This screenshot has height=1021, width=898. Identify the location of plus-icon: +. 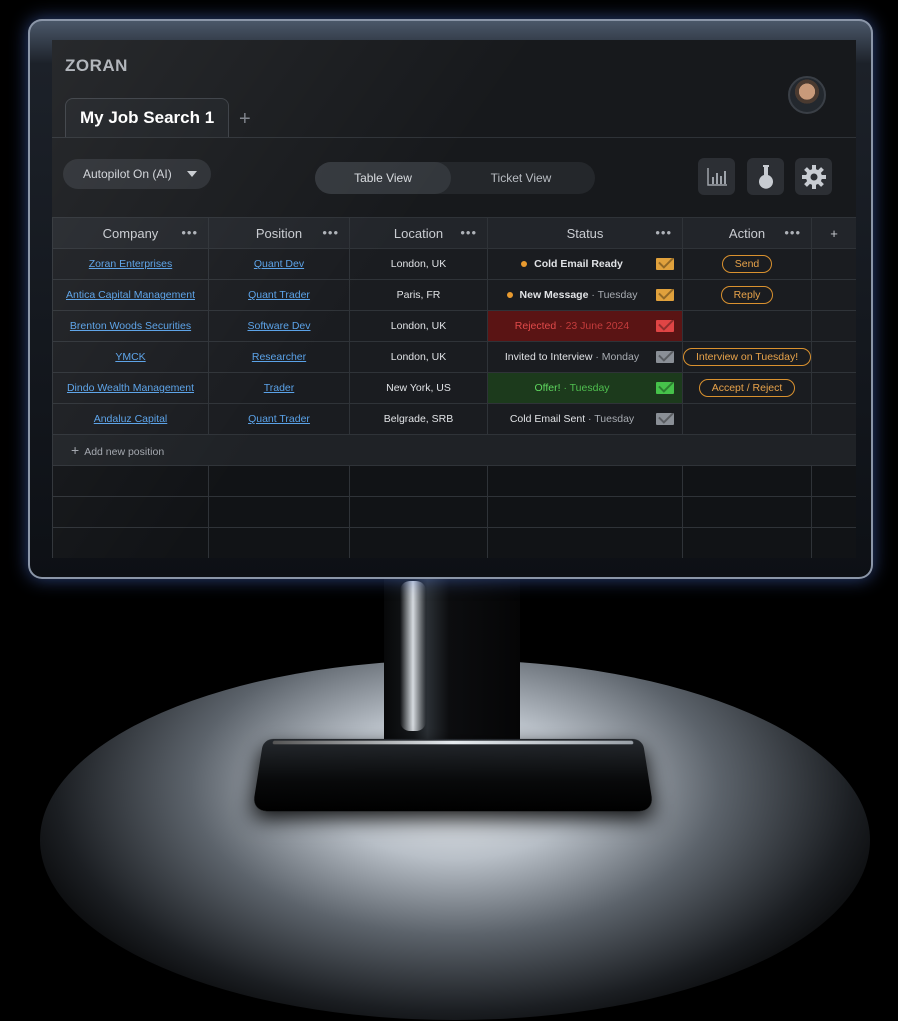
(75, 450).